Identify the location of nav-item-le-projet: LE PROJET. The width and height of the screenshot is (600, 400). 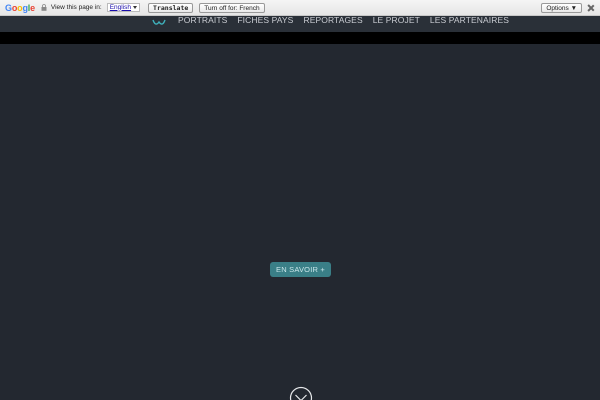
(396, 20).